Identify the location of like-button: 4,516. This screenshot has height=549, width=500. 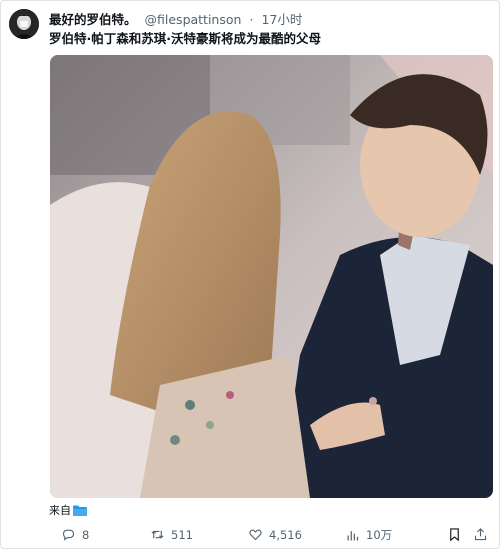
(275, 534).